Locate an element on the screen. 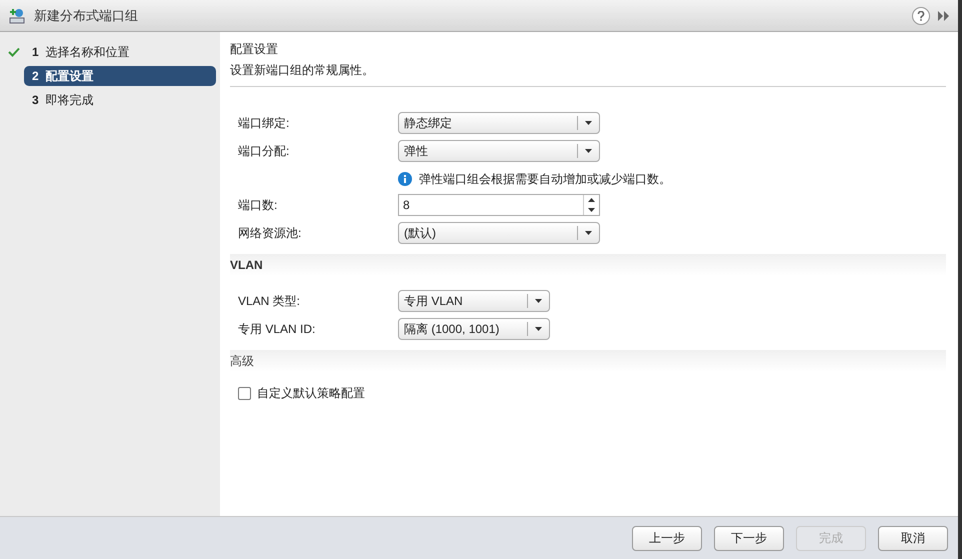  footer-button: 取消 is located at coordinates (913, 538).